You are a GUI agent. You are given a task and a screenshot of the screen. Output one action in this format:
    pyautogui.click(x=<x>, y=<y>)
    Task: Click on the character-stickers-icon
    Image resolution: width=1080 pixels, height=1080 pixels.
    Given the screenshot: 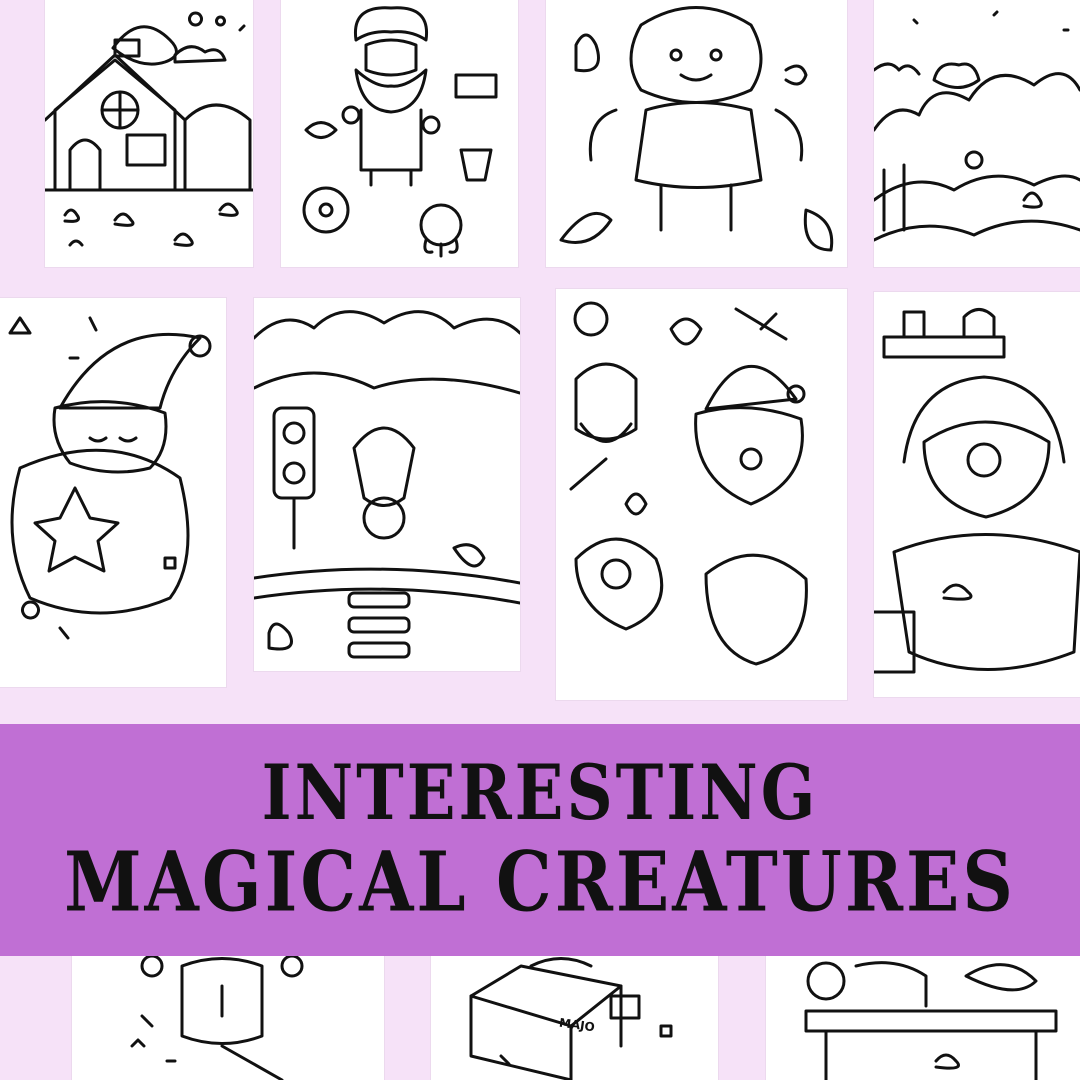 What is the action you would take?
    pyautogui.click(x=688, y=483)
    